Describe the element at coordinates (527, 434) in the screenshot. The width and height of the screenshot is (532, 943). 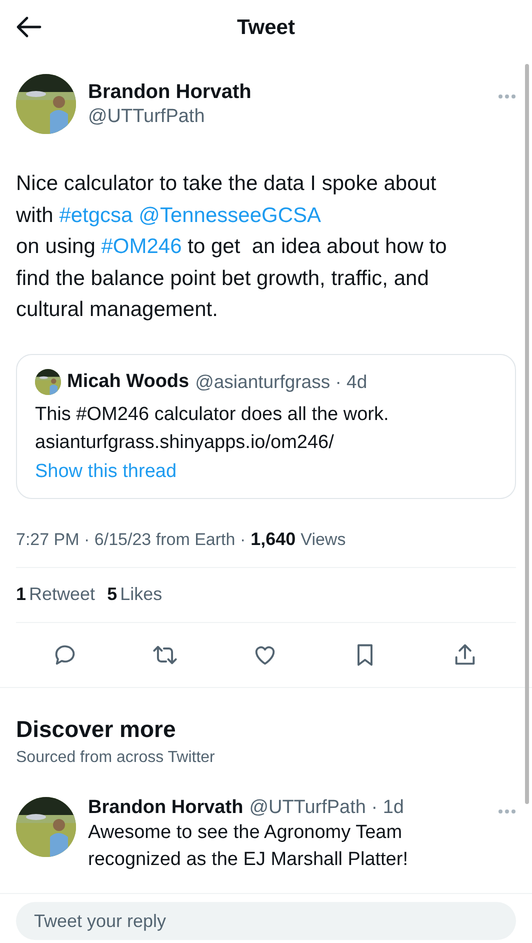
I see `scrollbar` at that location.